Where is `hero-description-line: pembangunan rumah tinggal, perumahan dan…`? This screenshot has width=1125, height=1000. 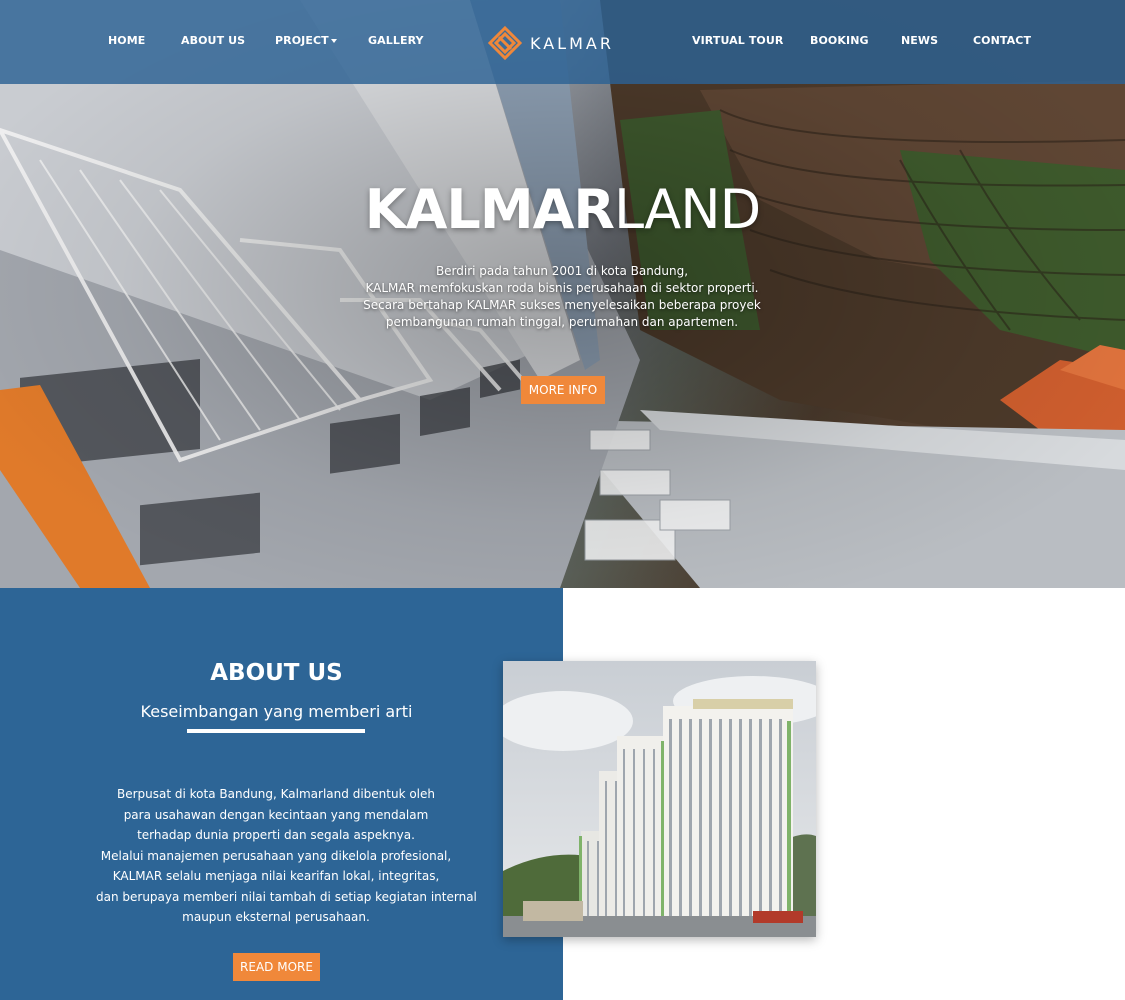
hero-description-line: pembangunan rumah tinggal, perumahan dan… is located at coordinates (562, 322).